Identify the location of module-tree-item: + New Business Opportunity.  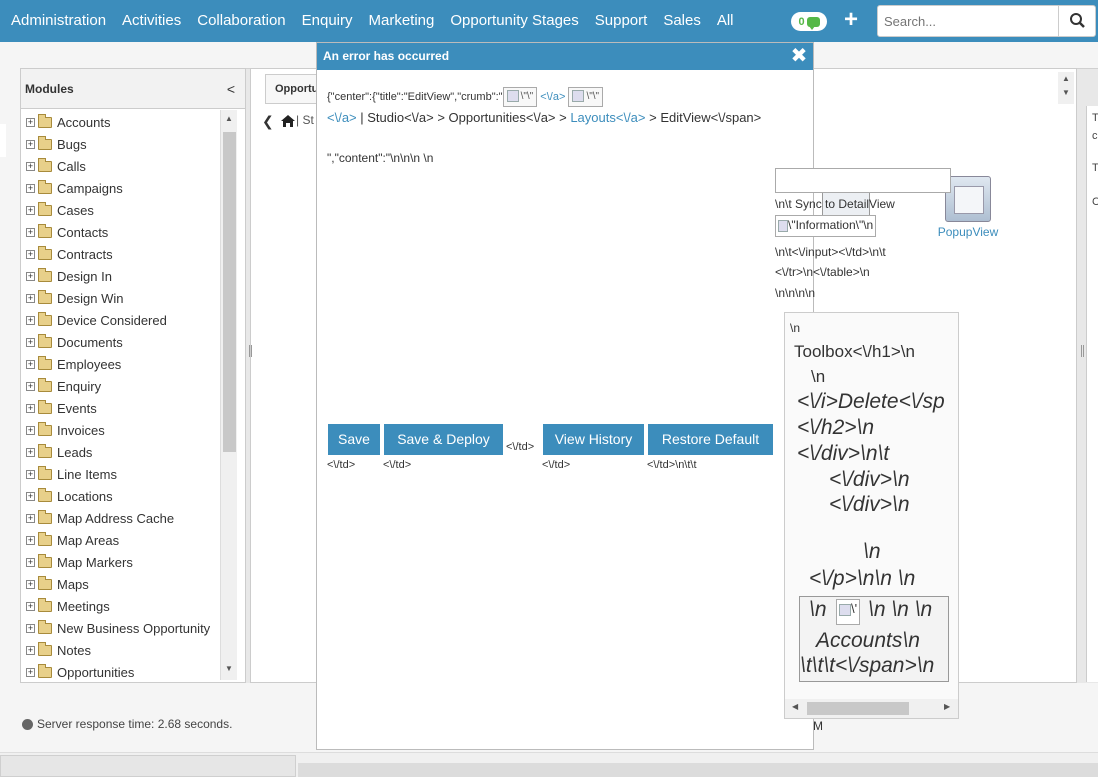
(132, 628).